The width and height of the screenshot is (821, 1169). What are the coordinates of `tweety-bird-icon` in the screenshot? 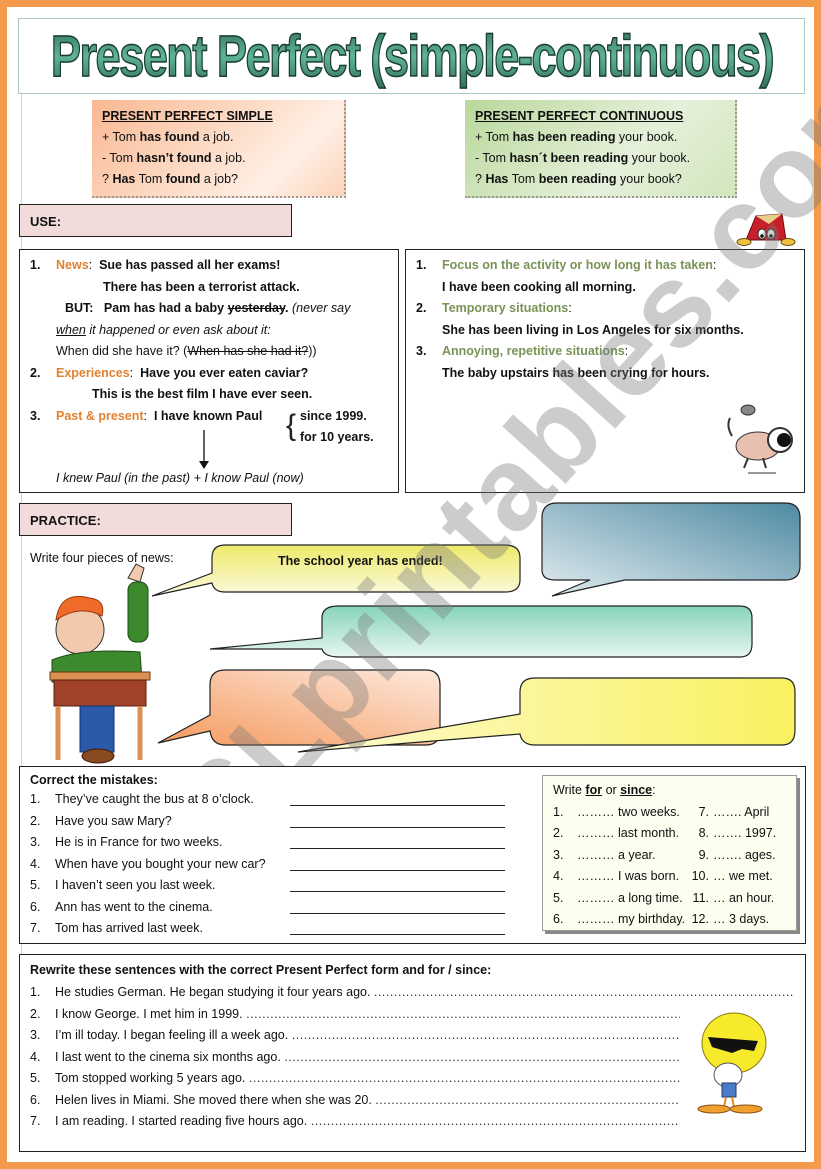 It's located at (732, 1063).